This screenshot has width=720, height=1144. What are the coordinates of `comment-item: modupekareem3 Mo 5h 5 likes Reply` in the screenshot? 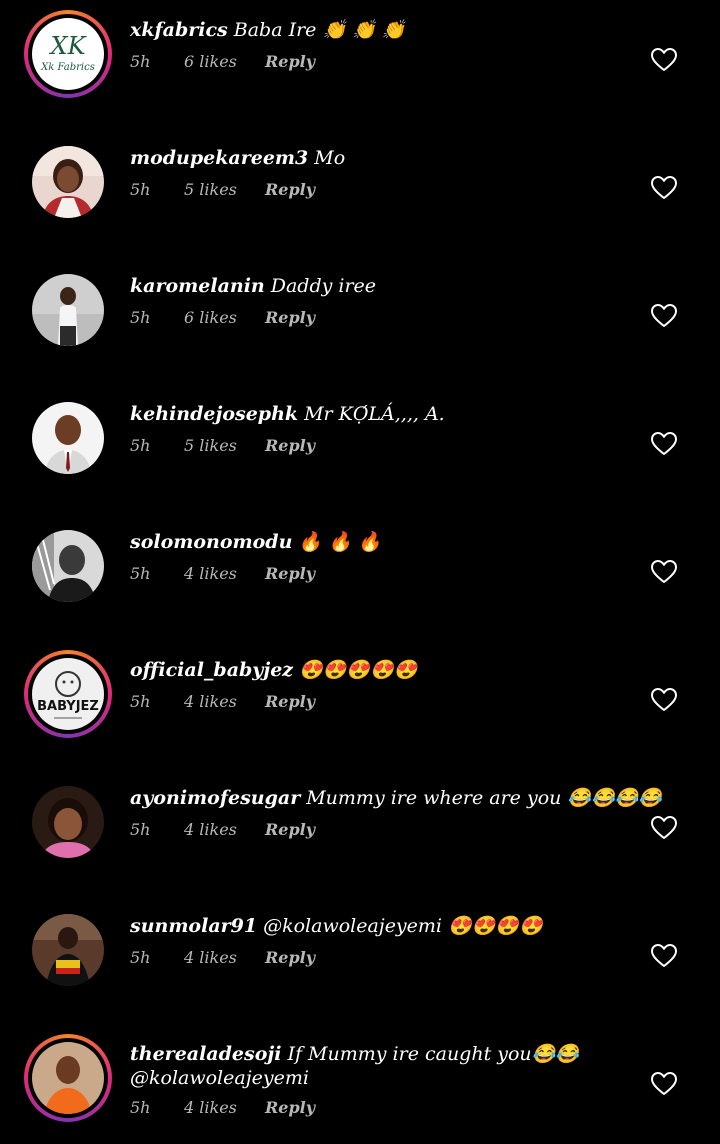 It's located at (360, 193).